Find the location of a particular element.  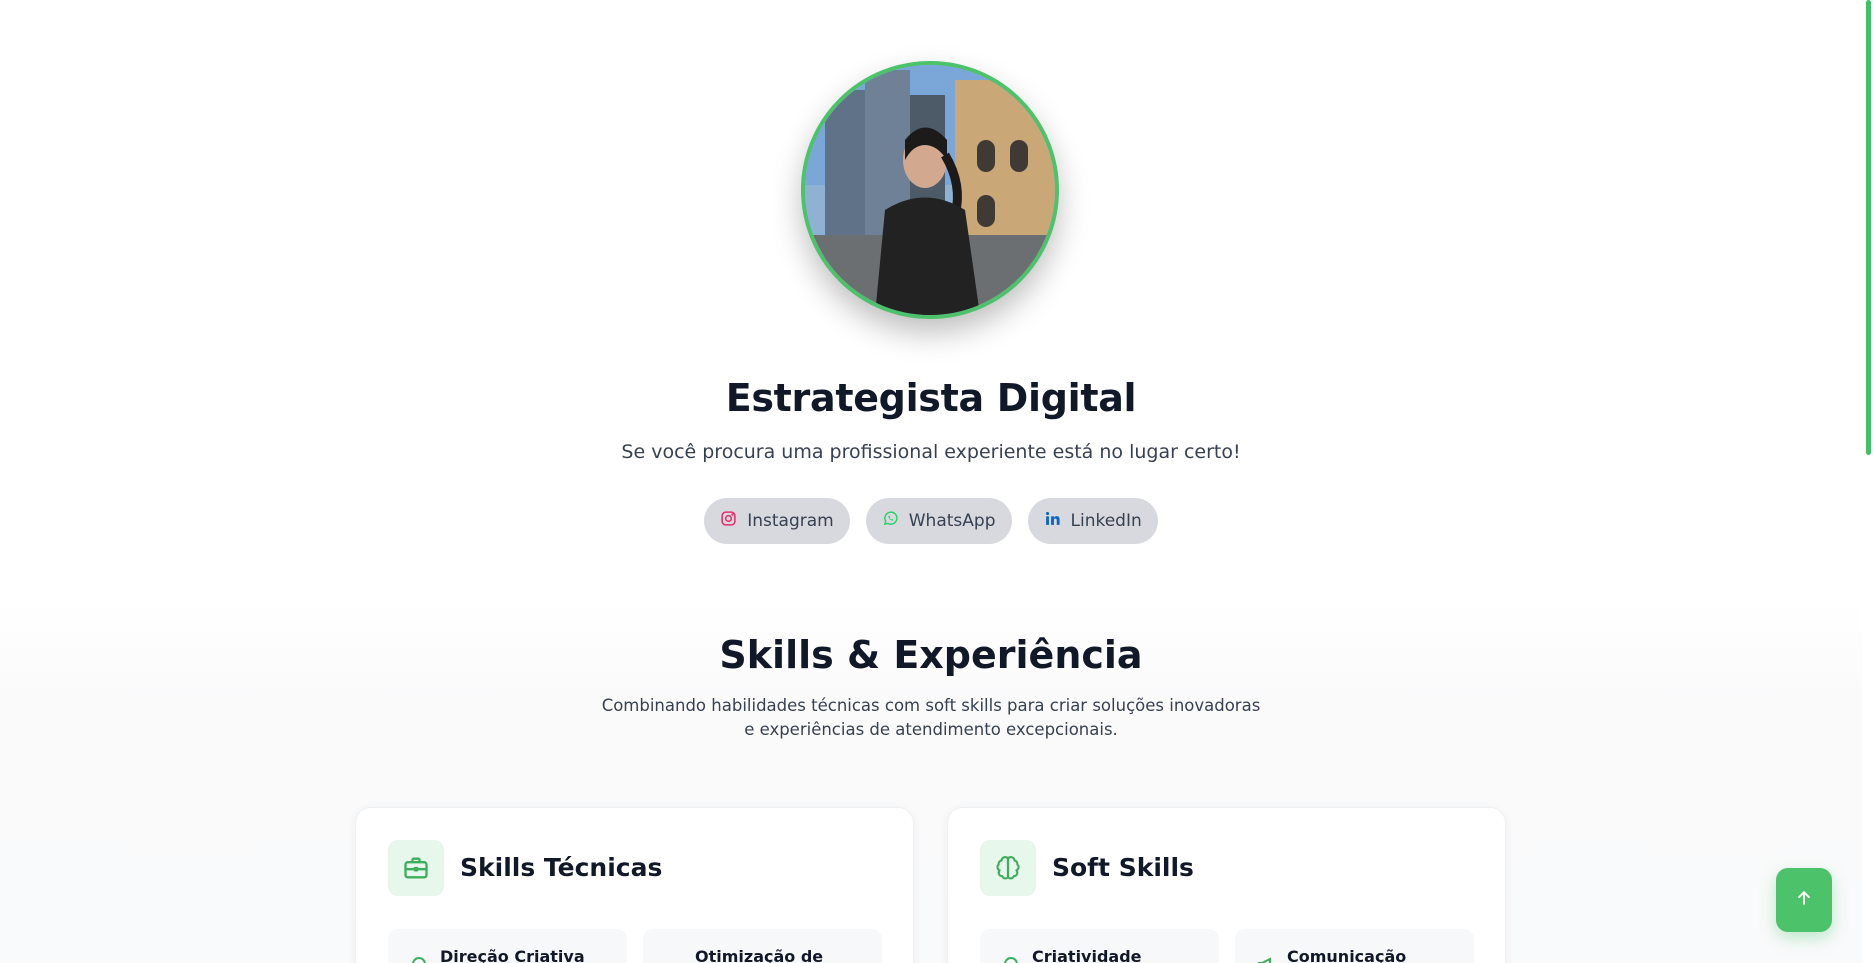

hero-title: Estrategista Digital is located at coordinates (931, 398).